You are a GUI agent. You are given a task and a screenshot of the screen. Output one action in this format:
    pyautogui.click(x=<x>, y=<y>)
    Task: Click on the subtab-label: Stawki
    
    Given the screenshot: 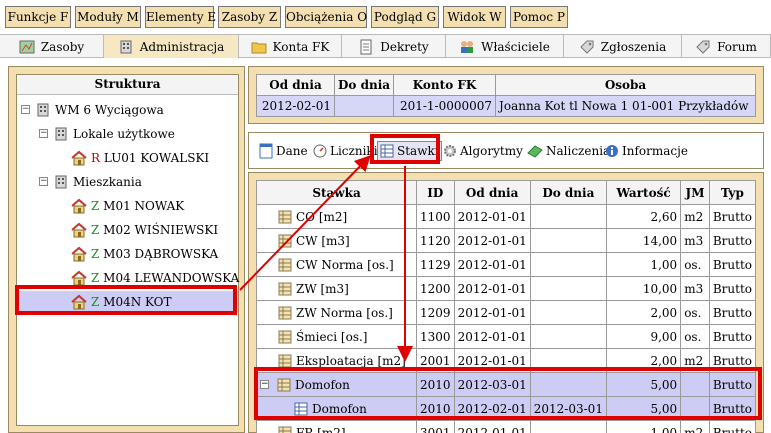 What is the action you would take?
    pyautogui.click(x=418, y=151)
    